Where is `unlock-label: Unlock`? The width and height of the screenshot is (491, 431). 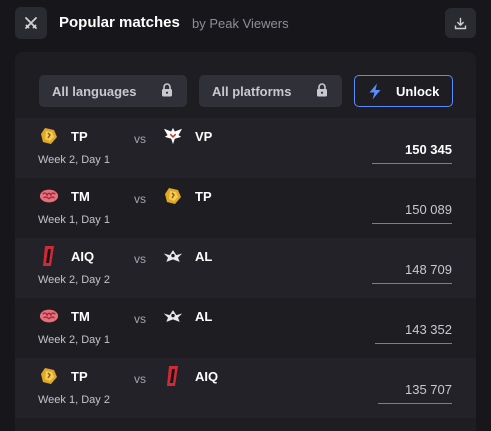 unlock-label: Unlock is located at coordinates (418, 91).